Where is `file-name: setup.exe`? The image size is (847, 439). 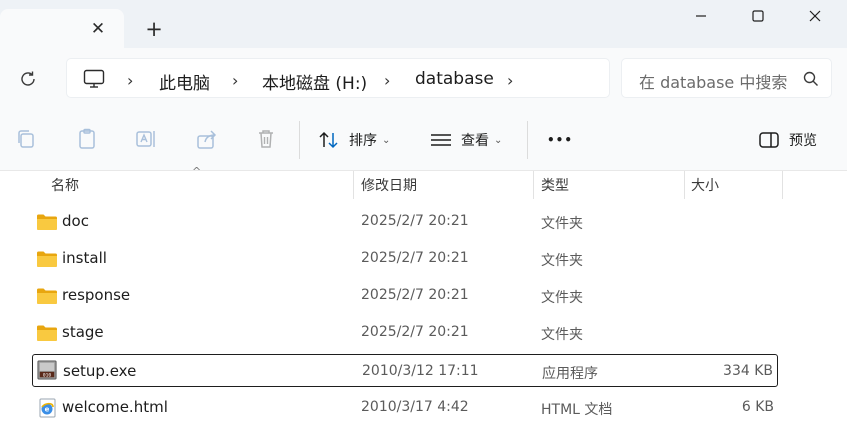 file-name: setup.exe is located at coordinates (100, 371).